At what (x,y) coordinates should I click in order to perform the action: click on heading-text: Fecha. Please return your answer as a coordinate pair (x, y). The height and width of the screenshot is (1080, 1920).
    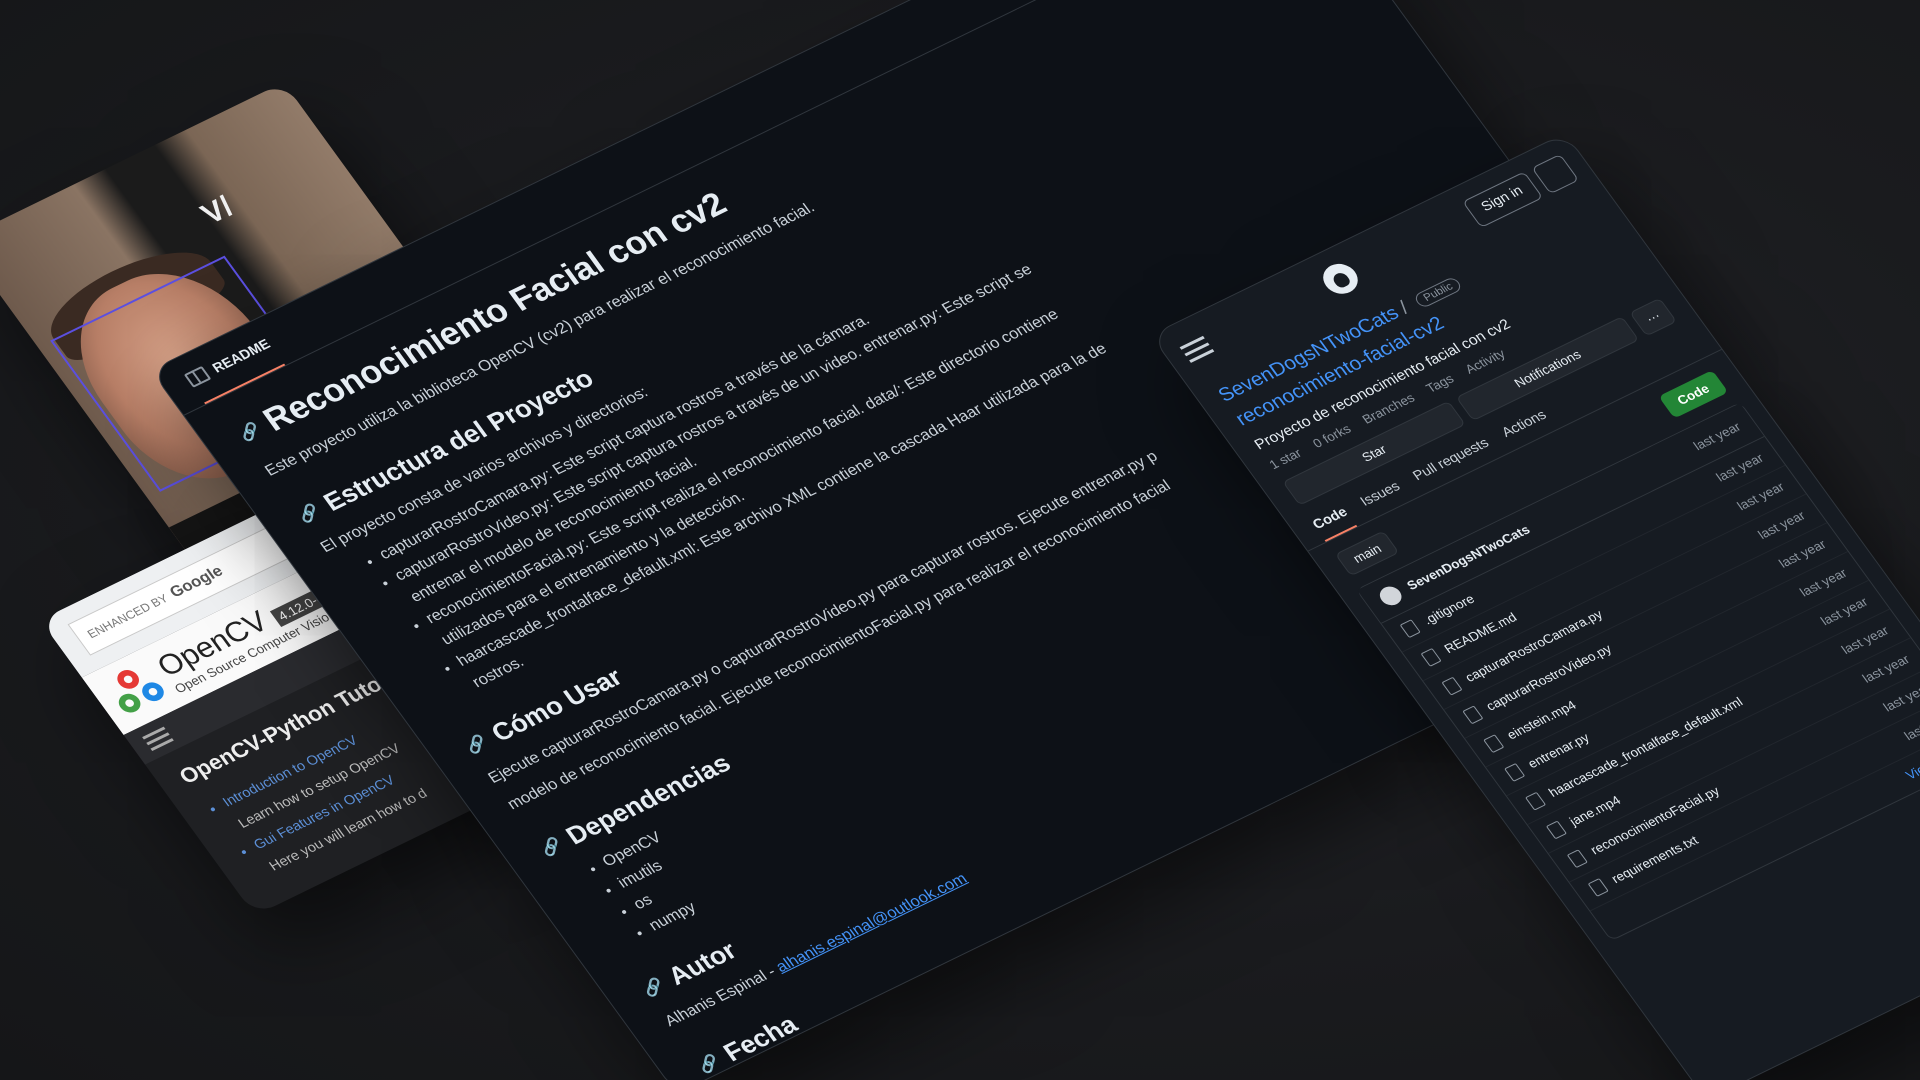
    Looking at the image, I should click on (760, 1038).